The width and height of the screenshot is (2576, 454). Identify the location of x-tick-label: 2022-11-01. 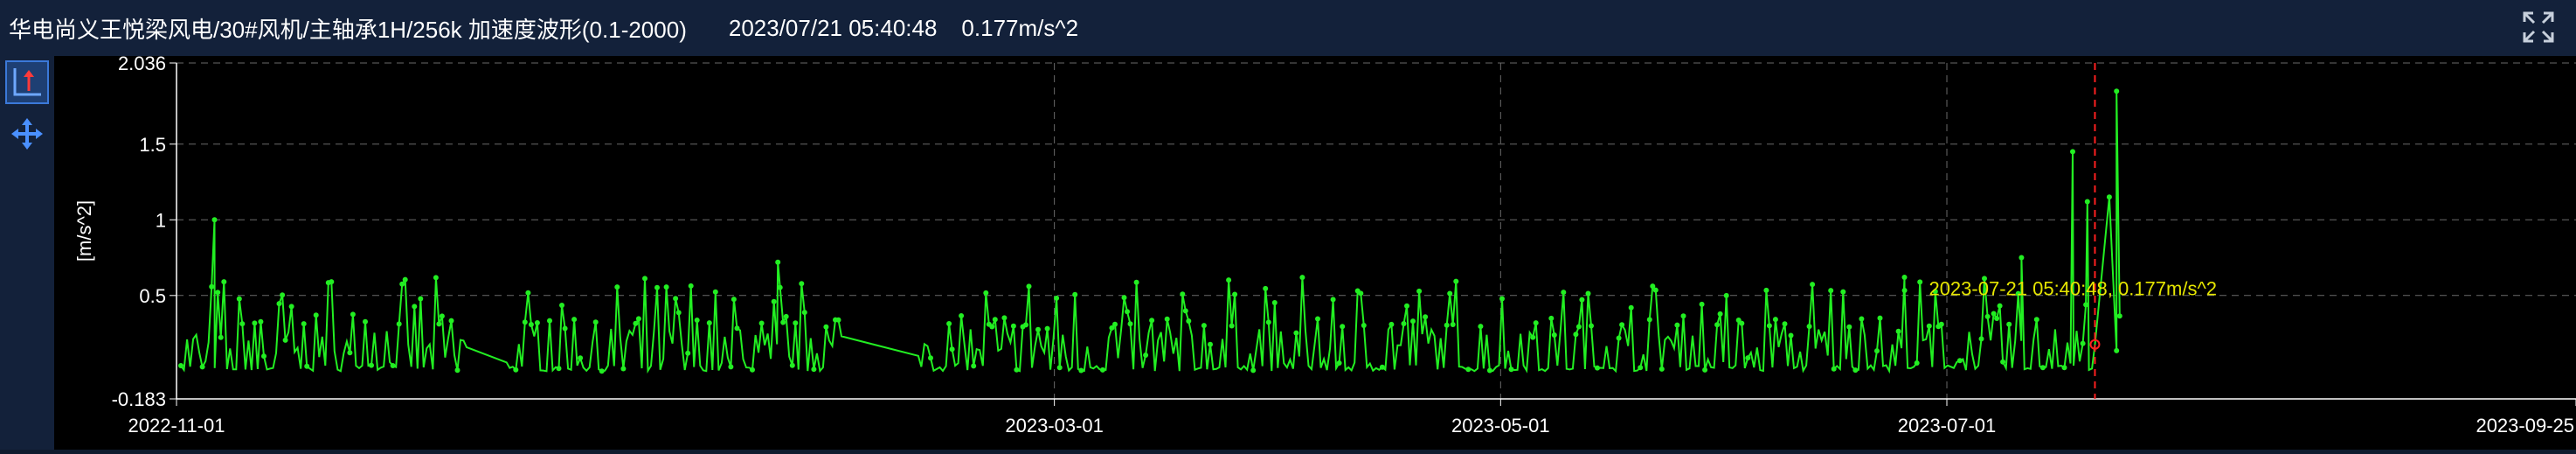
(176, 426).